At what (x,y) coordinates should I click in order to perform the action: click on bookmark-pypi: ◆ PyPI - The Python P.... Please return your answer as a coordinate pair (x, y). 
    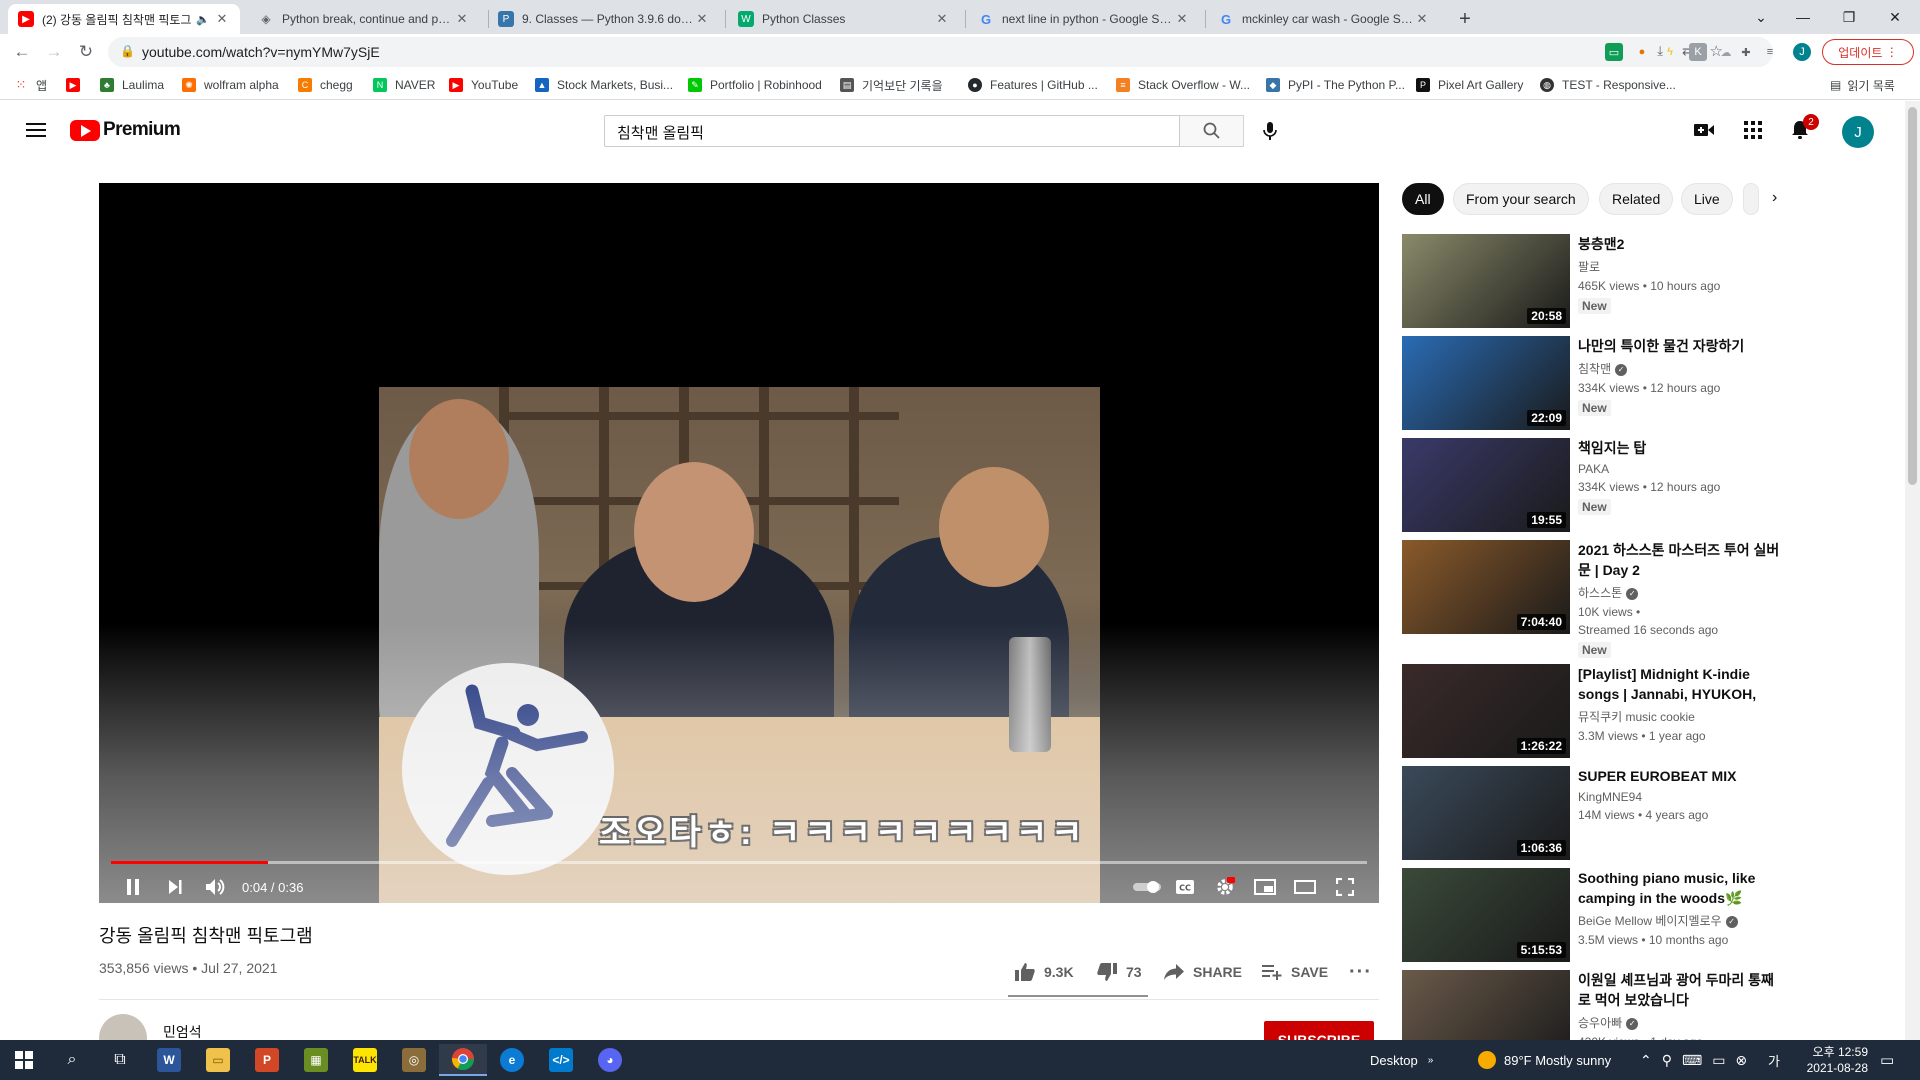
    Looking at the image, I should click on (1335, 85).